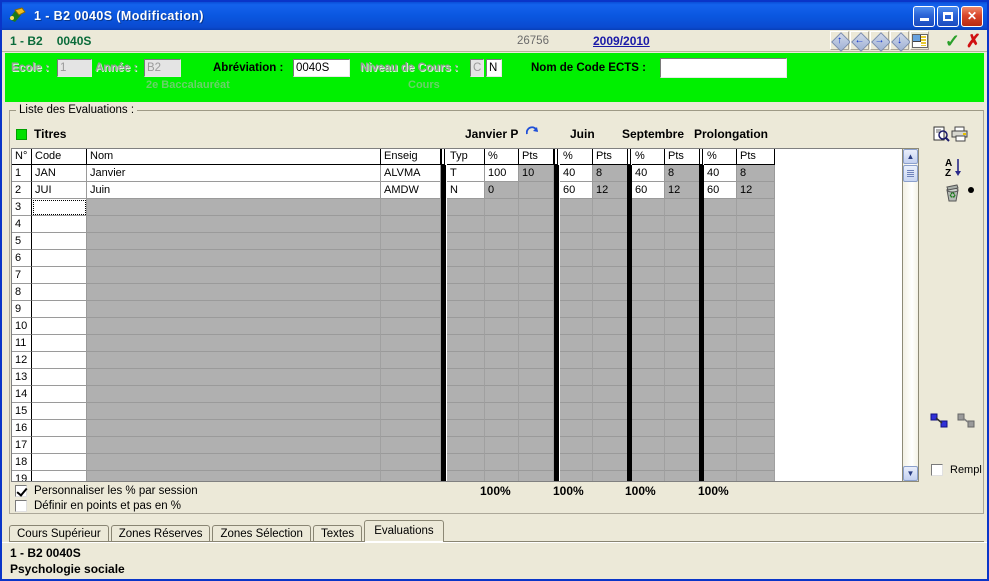 The width and height of the screenshot is (989, 581). Describe the element at coordinates (22, 428) in the screenshot. I see `cell-num: 16` at that location.